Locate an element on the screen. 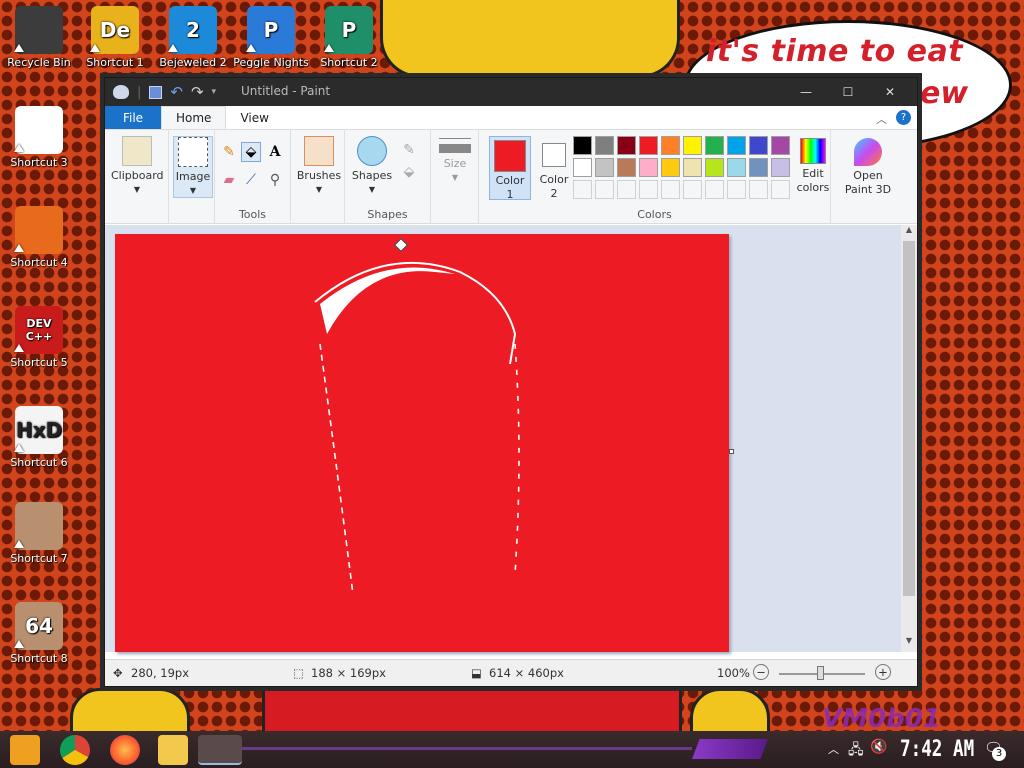 This screenshot has width=1024, height=768. desktop-icon: P Shortcut 2 is located at coordinates (349, 37).